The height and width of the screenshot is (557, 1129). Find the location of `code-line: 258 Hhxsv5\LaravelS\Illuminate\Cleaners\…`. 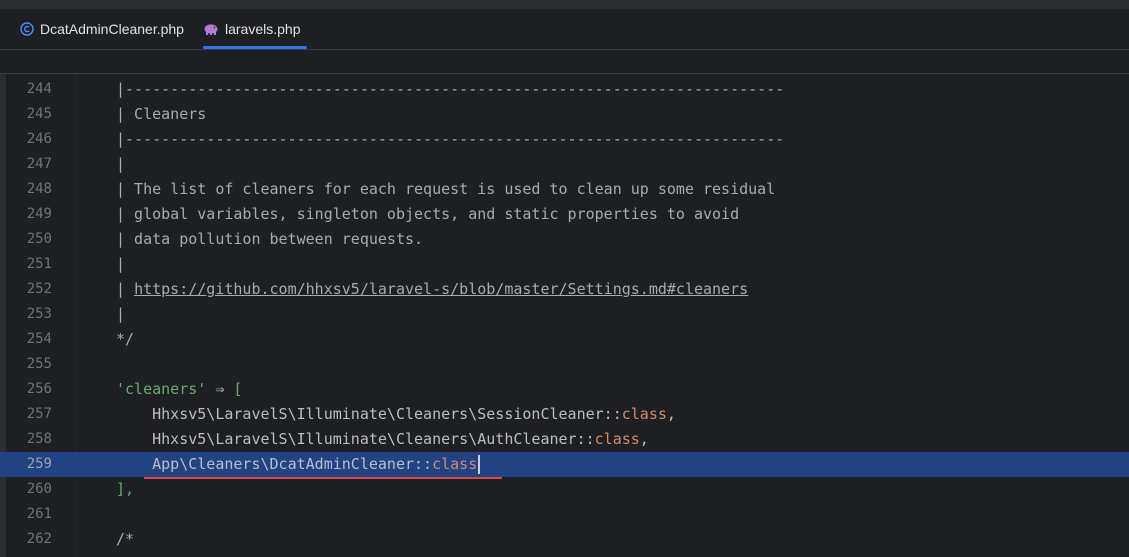

code-line: 258 Hhxsv5\LaravelS\Illuminate\Cleaners\… is located at coordinates (564, 439).